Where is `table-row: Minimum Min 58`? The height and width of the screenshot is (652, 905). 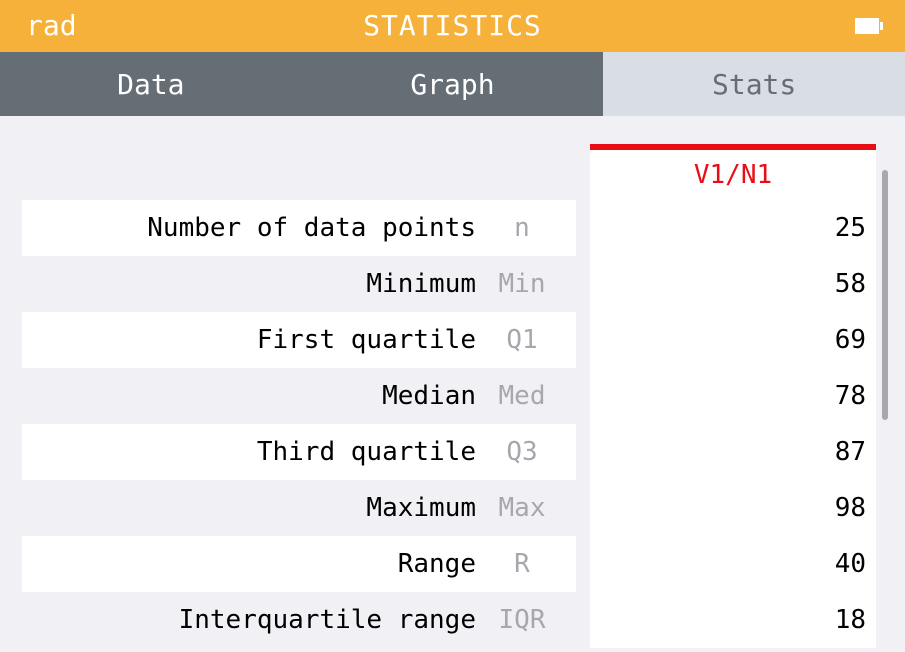 table-row: Minimum Min 58 is located at coordinates (454, 284).